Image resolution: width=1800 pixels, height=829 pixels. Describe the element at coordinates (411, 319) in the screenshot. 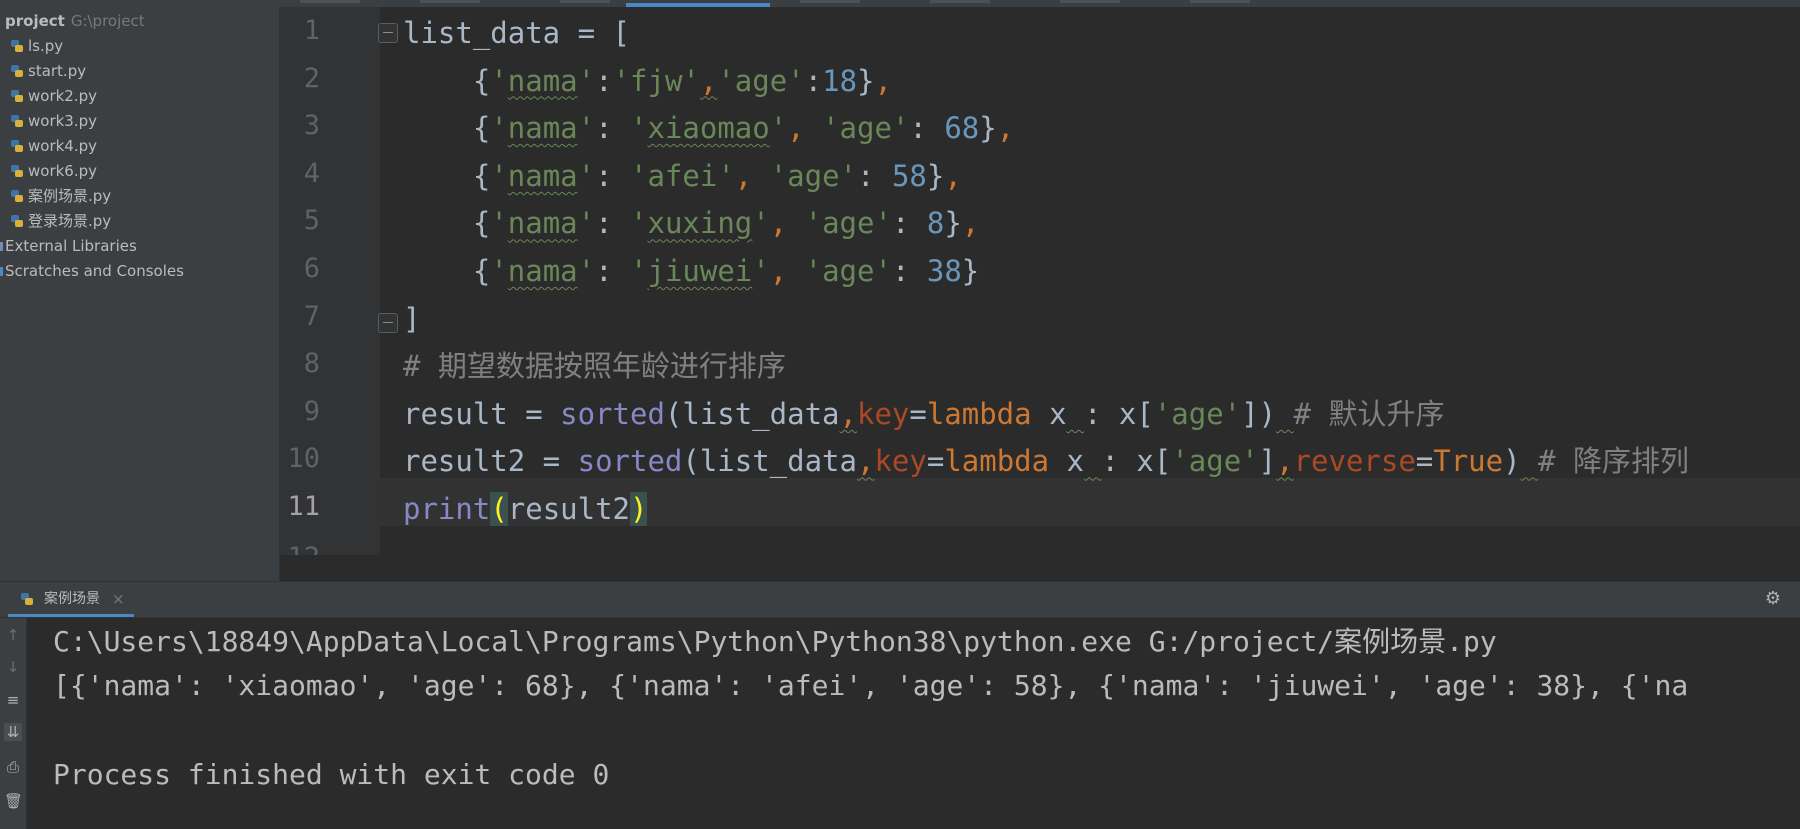

I see `code-line: ]` at that location.